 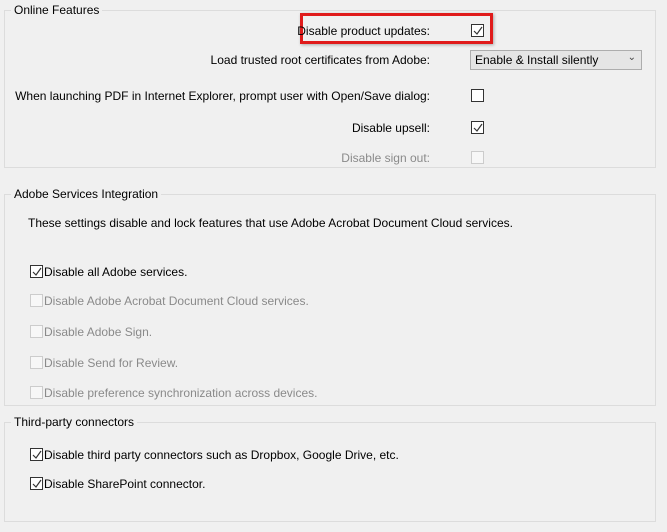 What do you see at coordinates (537, 60) in the screenshot?
I see `load-certs-value: Enable & Install silently` at bounding box center [537, 60].